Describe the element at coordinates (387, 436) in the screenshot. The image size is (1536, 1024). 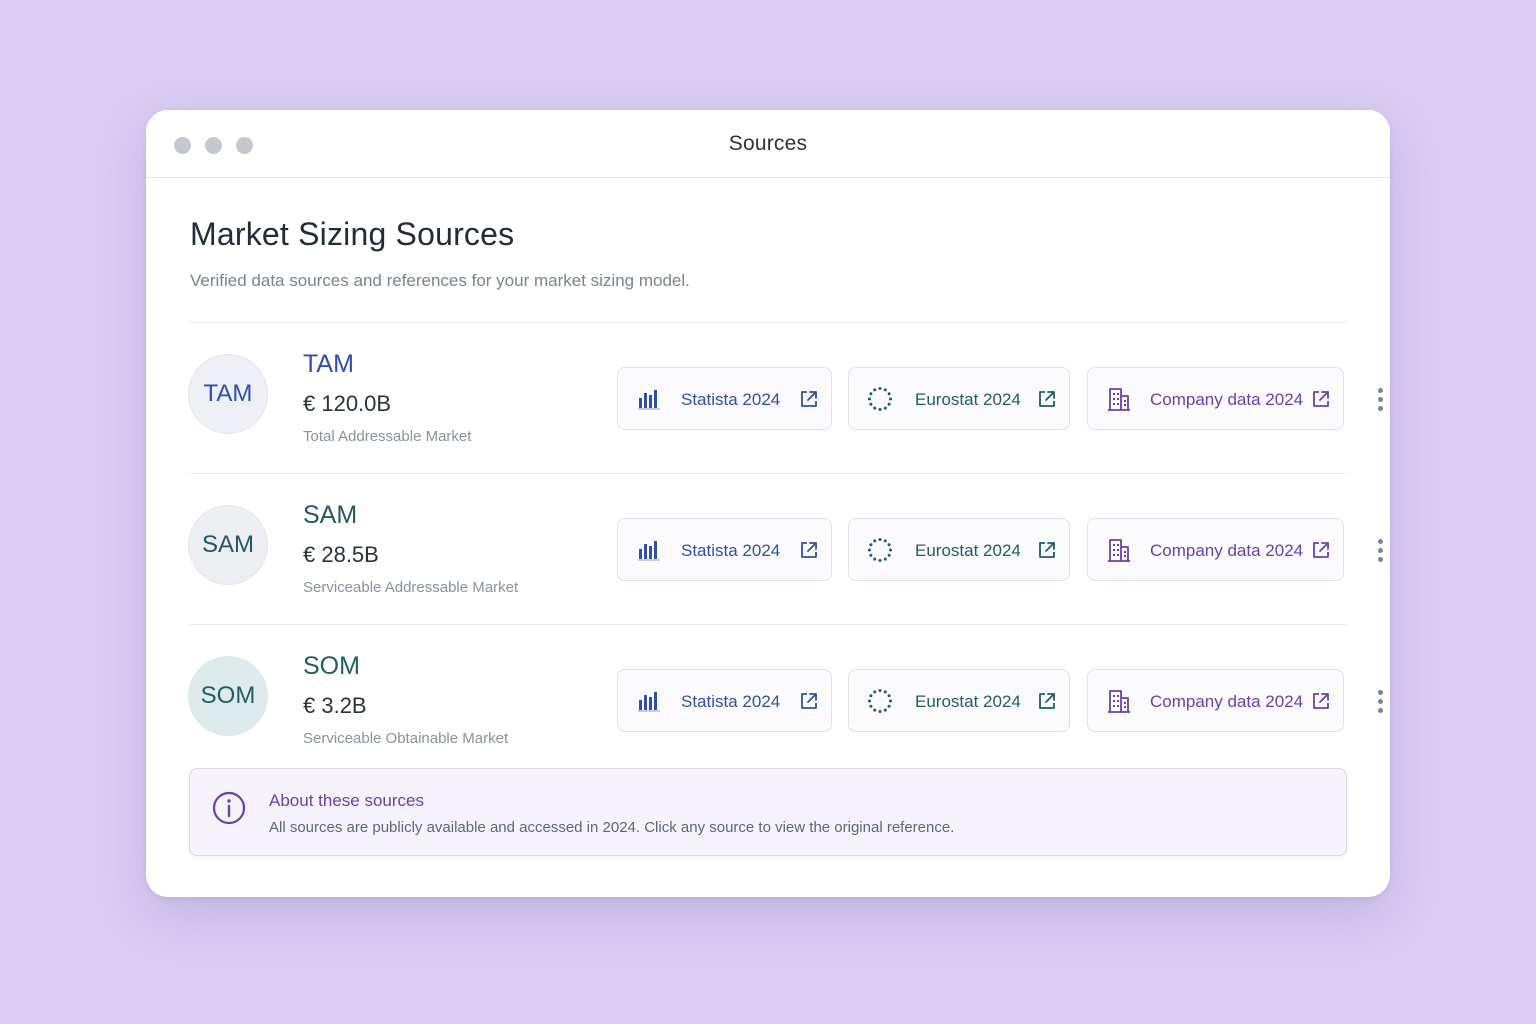
I see `metric-description: Total Addressable Market` at that location.